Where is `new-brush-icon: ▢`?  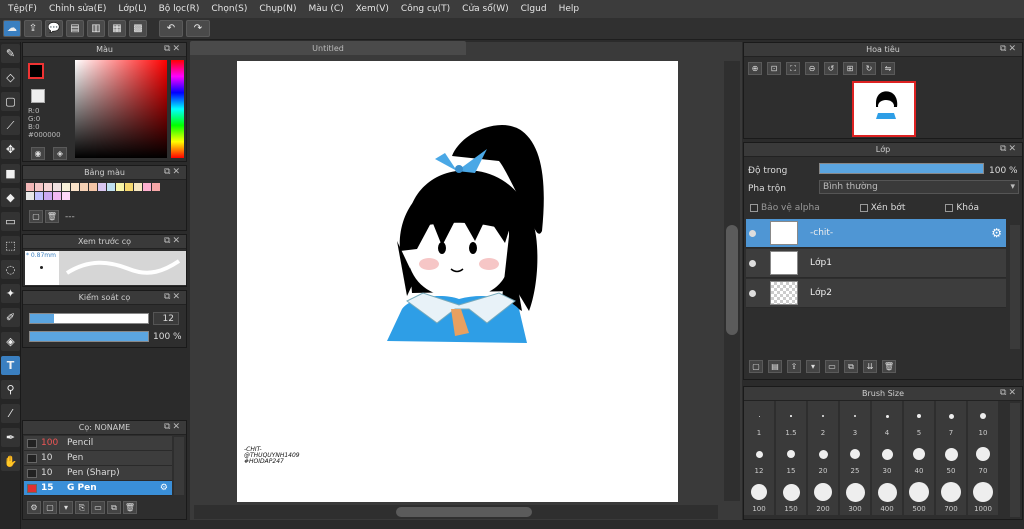 new-brush-icon: ▢ is located at coordinates (50, 507).